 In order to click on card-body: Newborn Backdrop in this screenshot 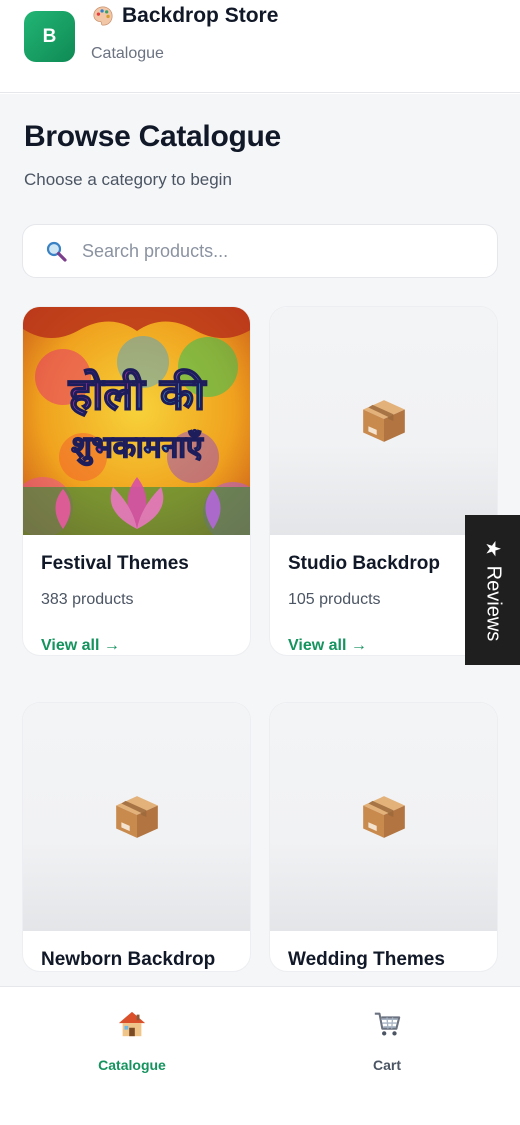, I will do `click(136, 951)`.